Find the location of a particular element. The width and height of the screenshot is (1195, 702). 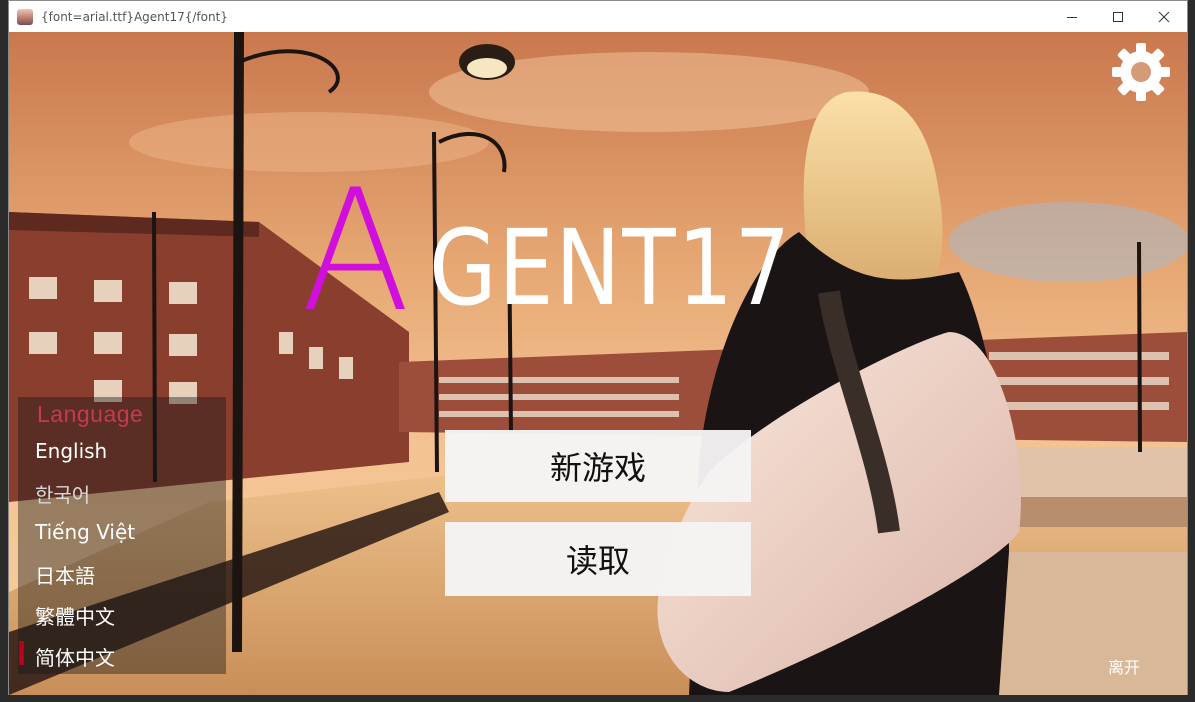

language-option-traditional-chinese: 繁體中文 is located at coordinates (75, 615).